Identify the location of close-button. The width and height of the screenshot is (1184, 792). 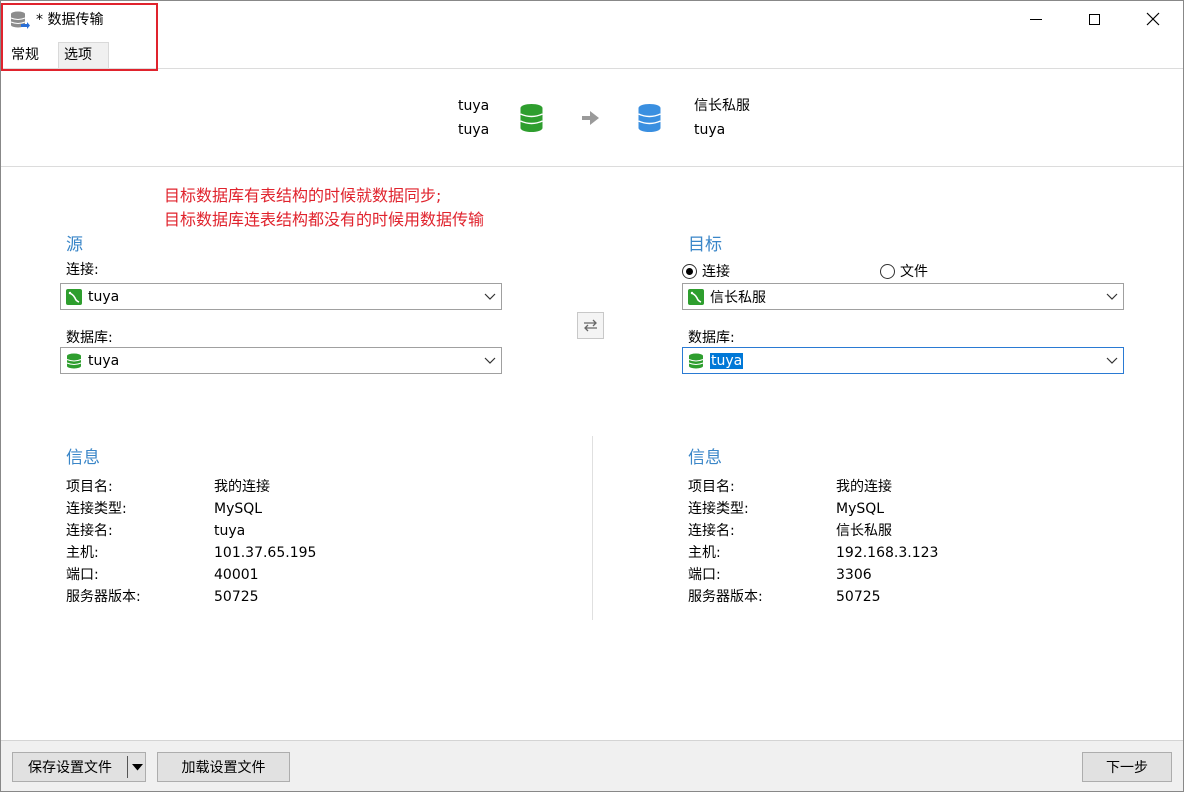
(1153, 19).